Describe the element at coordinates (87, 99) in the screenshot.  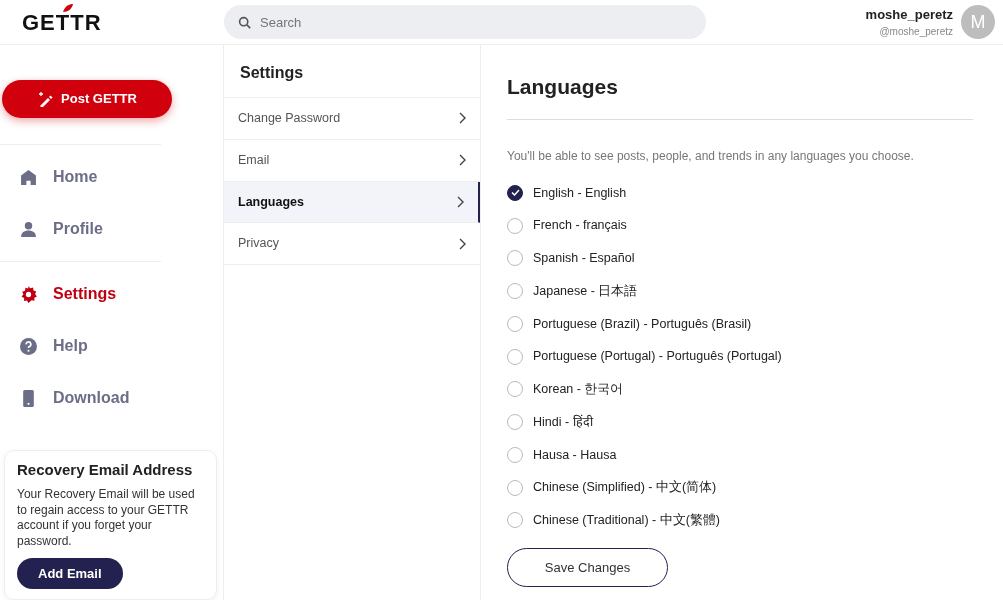
I see `post-button: Post GETTR` at that location.